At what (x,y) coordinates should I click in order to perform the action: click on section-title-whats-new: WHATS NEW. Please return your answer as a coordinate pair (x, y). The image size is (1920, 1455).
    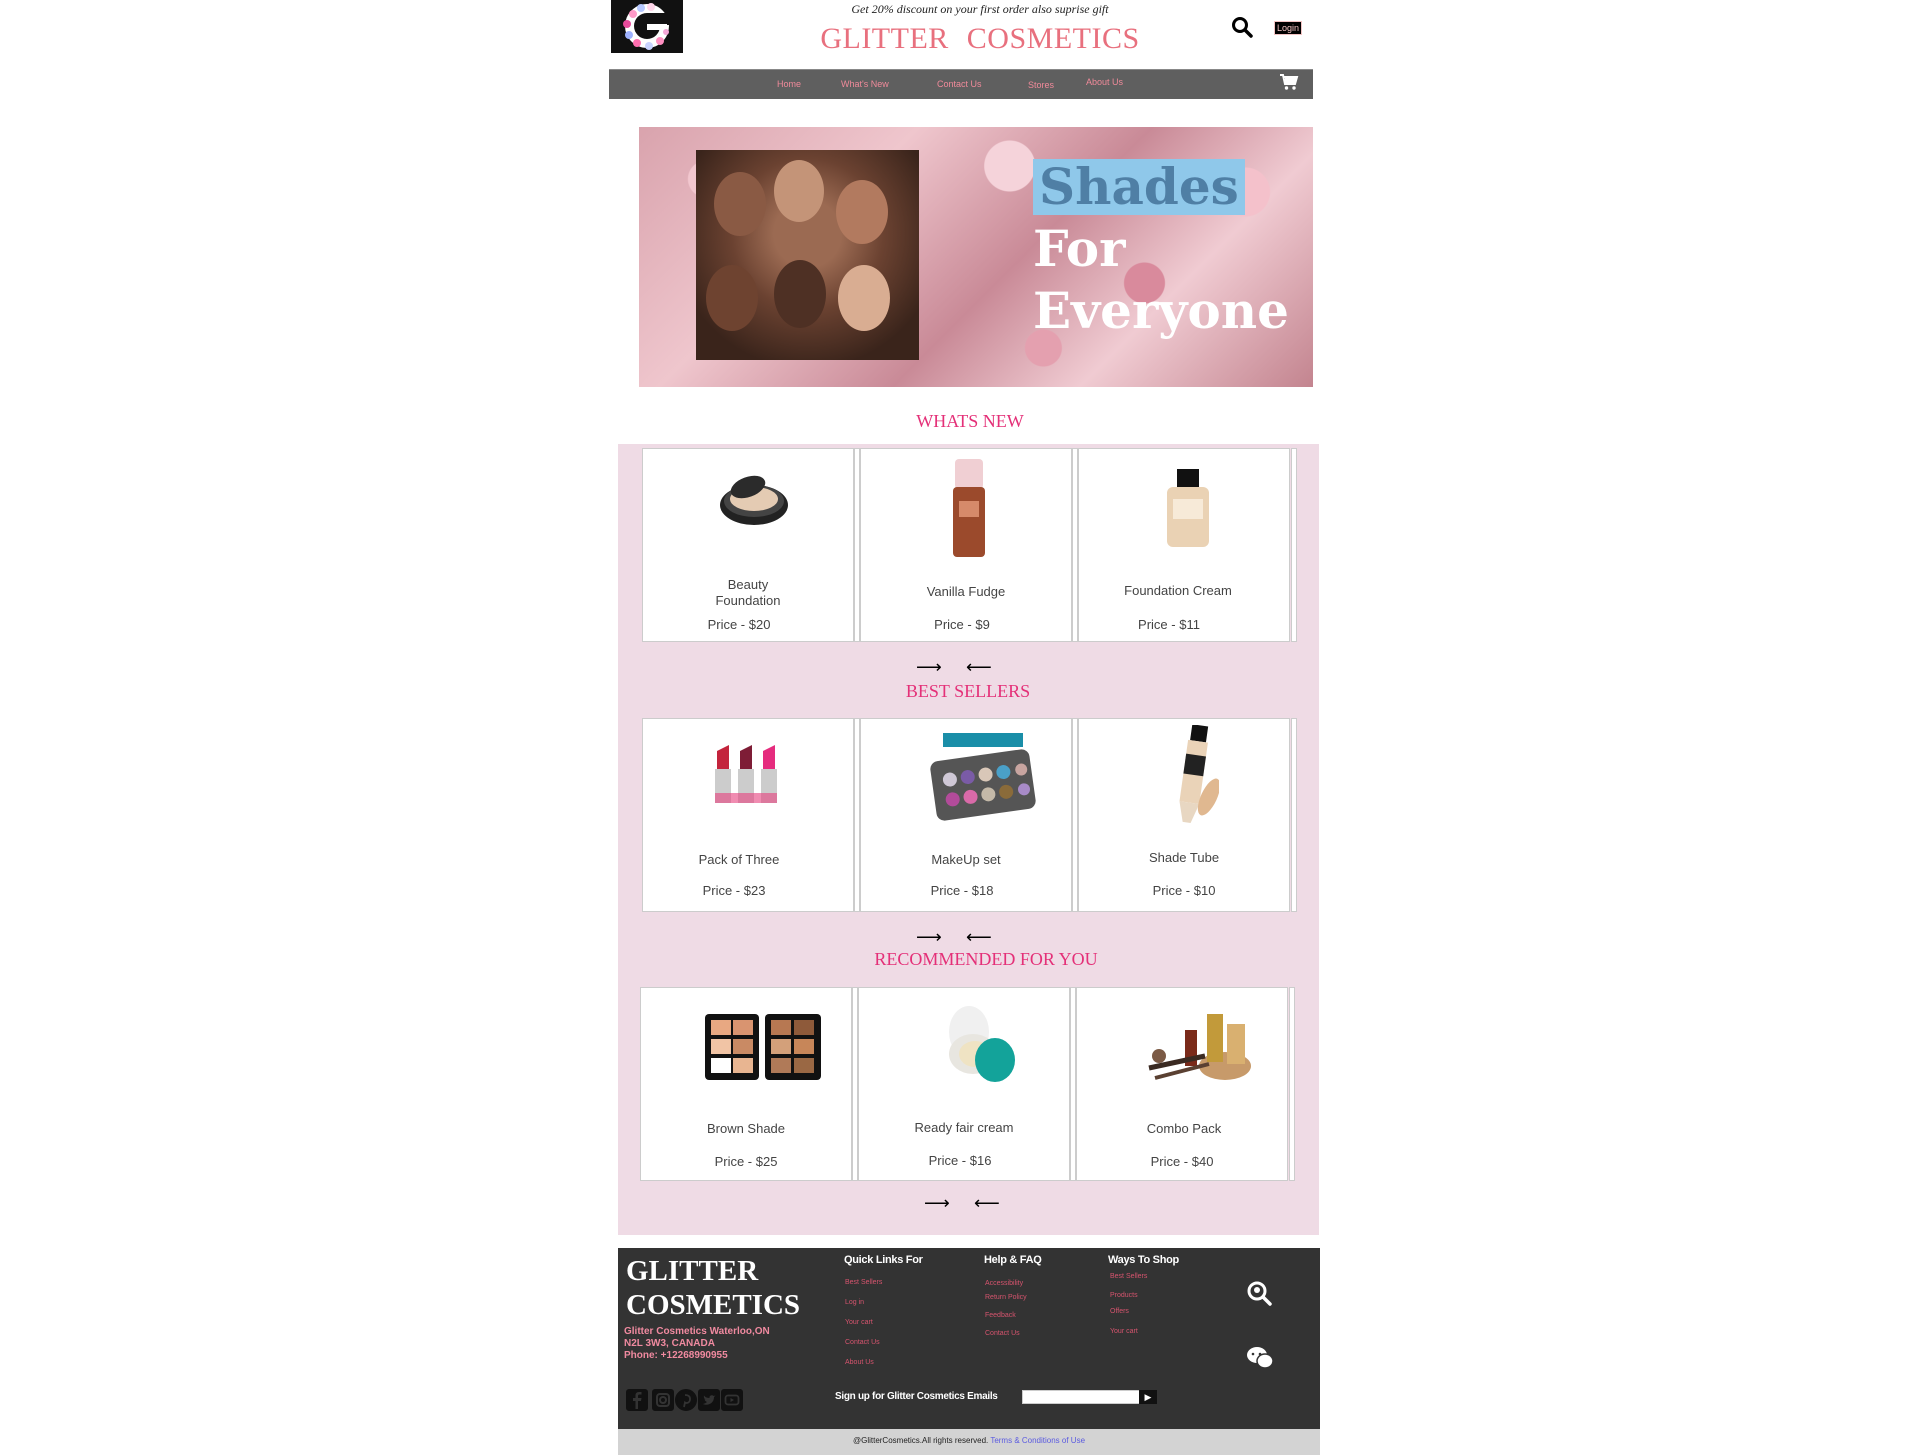
    Looking at the image, I should click on (970, 421).